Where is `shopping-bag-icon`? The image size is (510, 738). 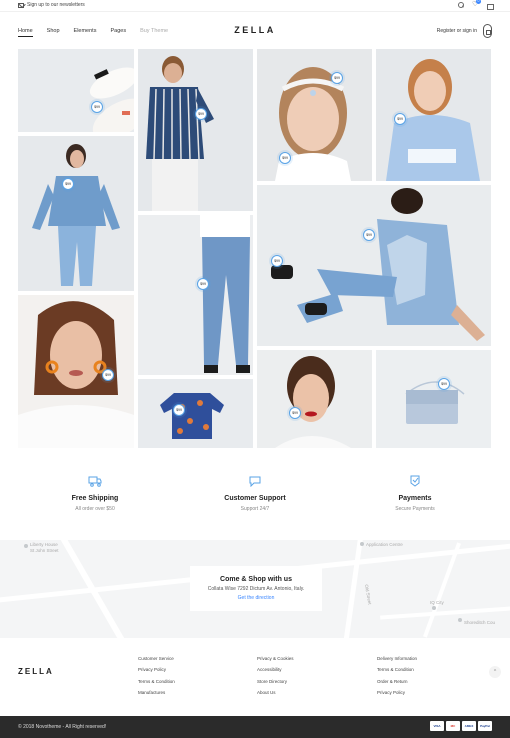 shopping-bag-icon is located at coordinates (490, 6).